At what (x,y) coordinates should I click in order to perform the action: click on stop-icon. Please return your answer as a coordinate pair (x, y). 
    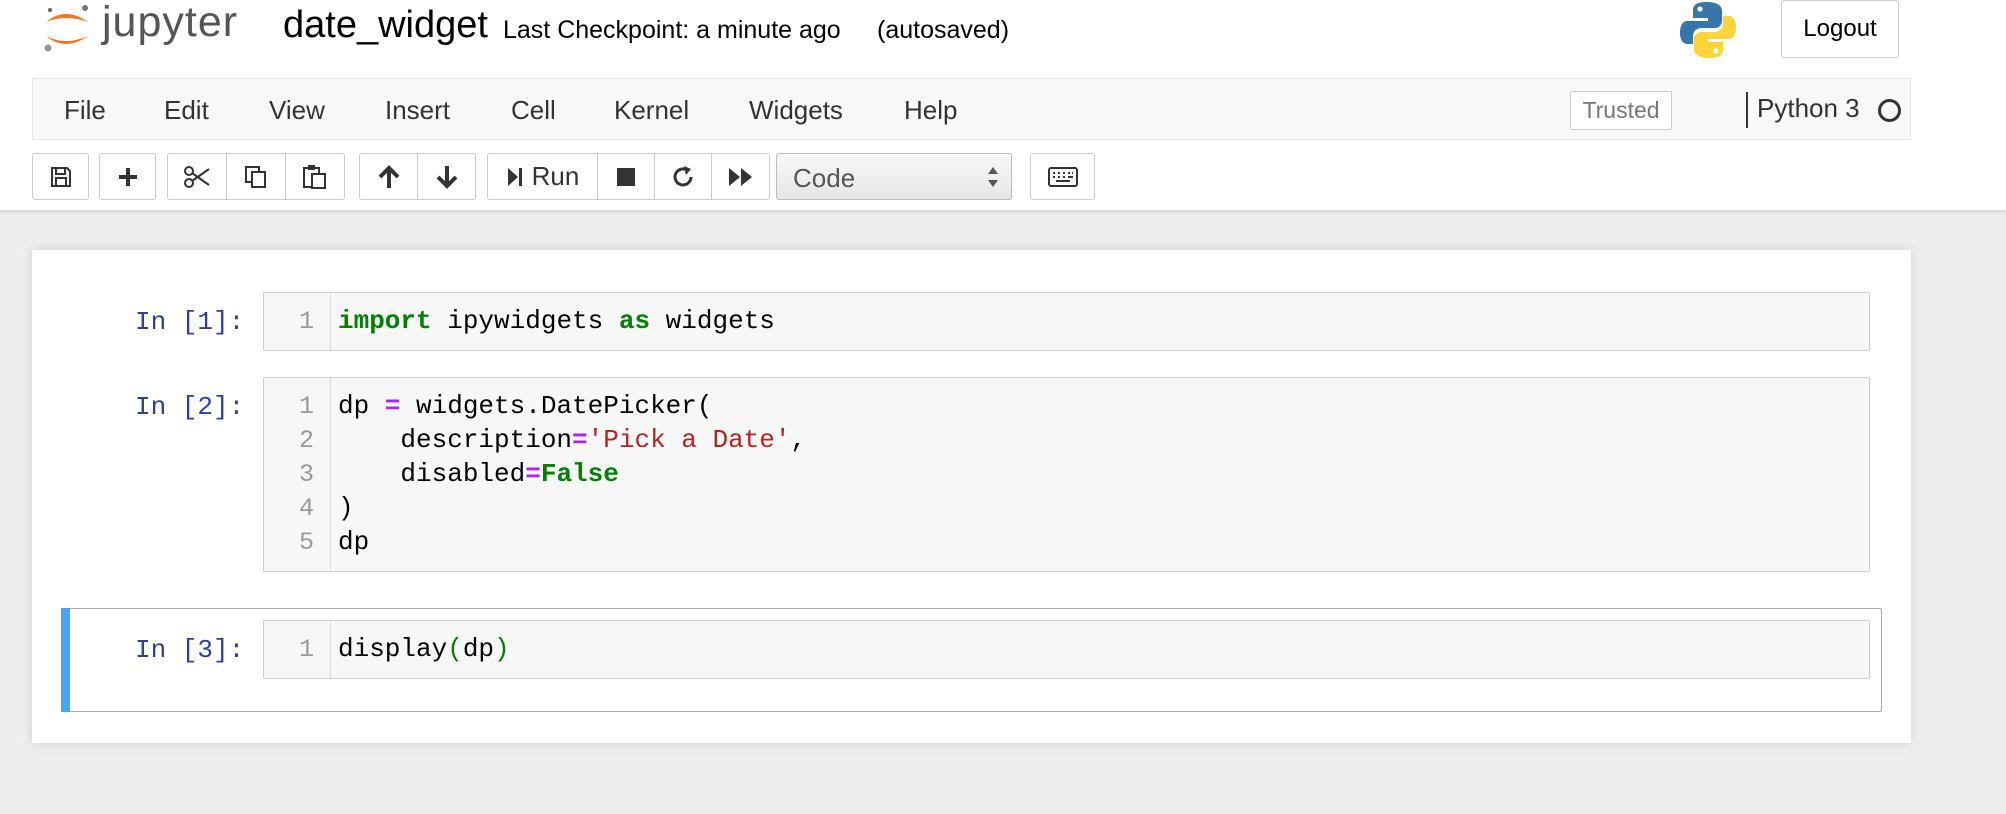
    Looking at the image, I should click on (626, 176).